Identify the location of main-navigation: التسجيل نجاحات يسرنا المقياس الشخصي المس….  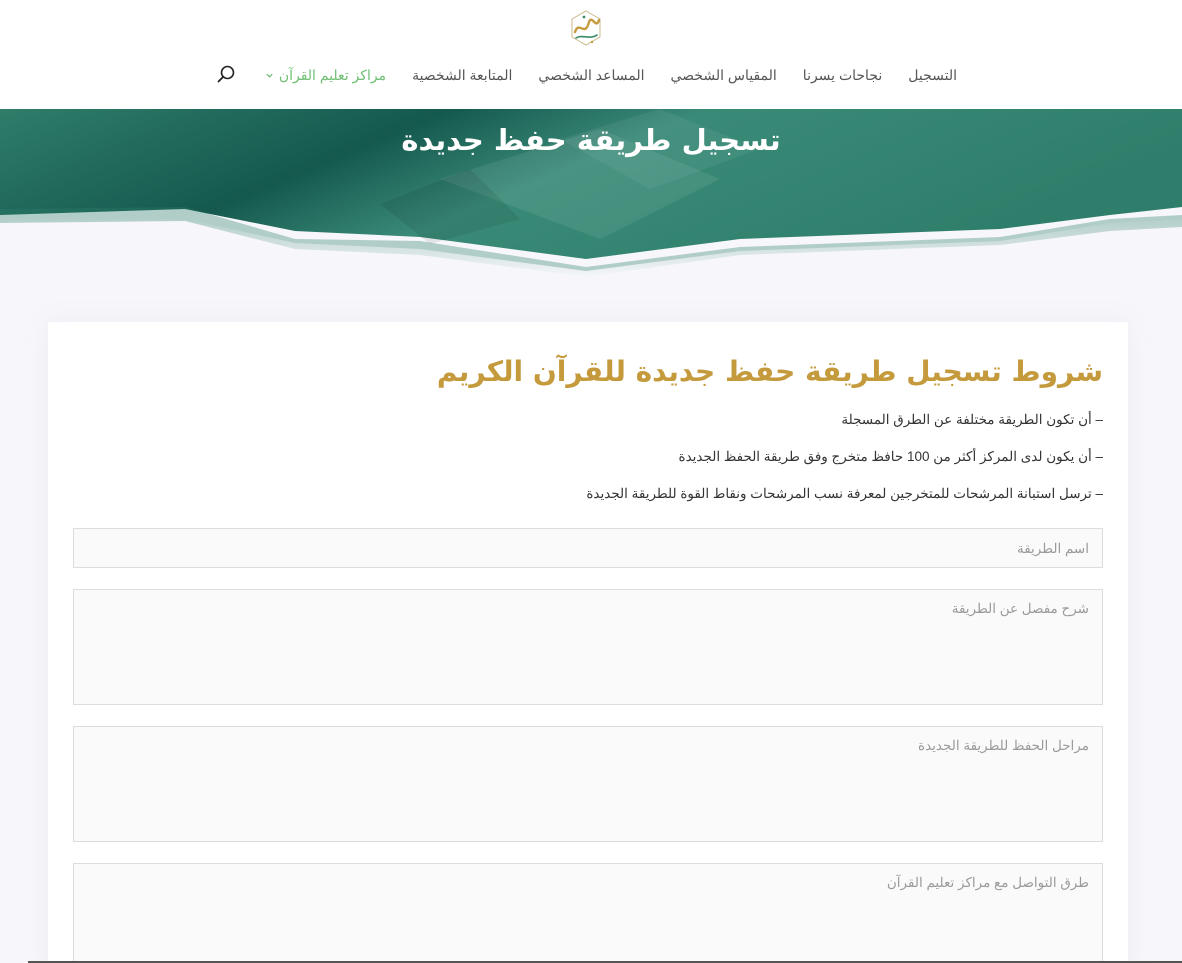
(611, 75).